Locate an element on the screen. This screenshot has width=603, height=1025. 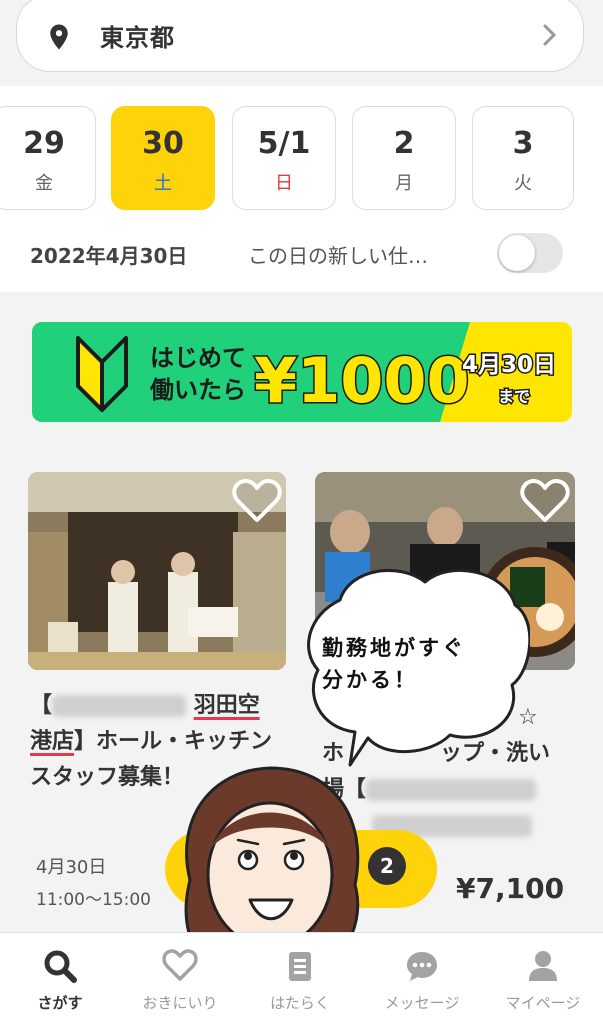
date-30-selected: 30 土 is located at coordinates (163, 158).